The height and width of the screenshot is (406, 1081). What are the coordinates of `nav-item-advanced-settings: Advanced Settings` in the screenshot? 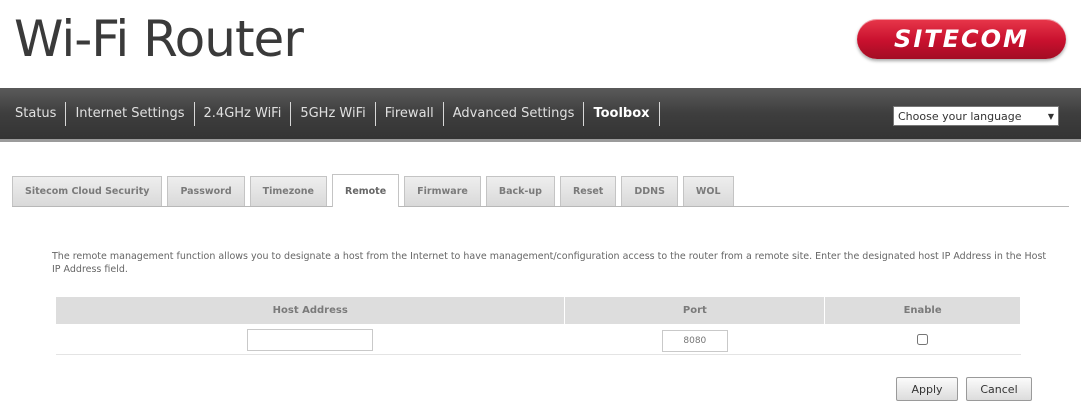 It's located at (514, 114).